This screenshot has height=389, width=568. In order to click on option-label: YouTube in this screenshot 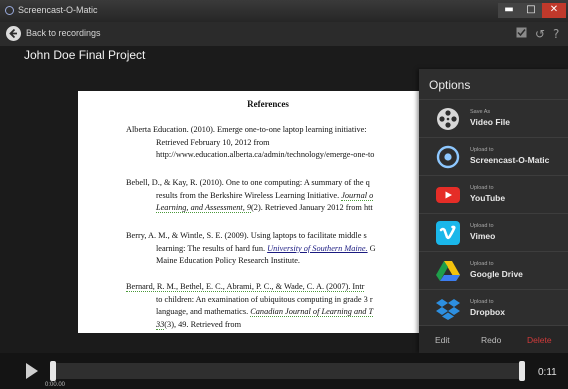, I will do `click(488, 198)`.